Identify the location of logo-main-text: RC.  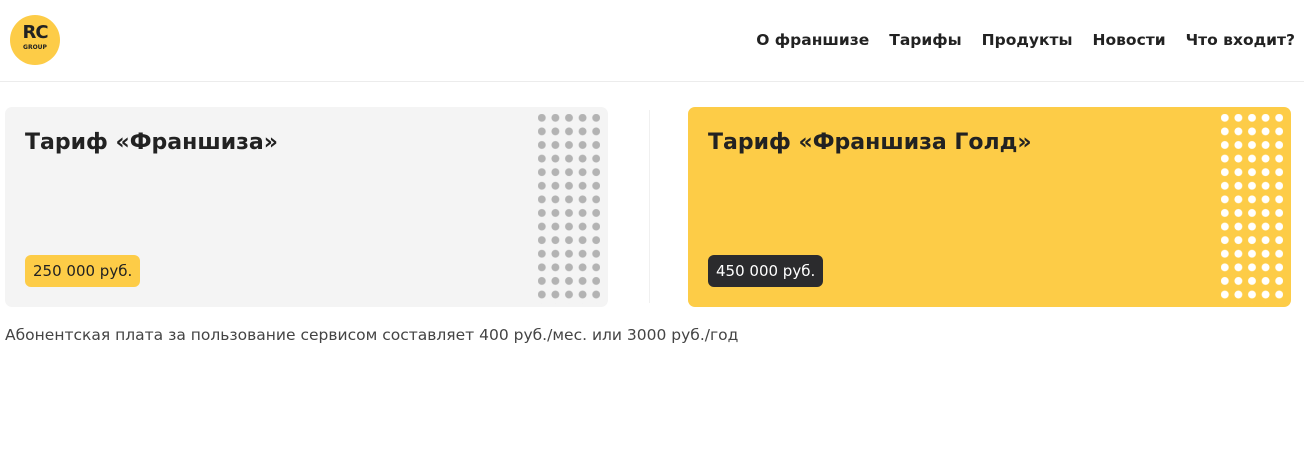
(35, 32).